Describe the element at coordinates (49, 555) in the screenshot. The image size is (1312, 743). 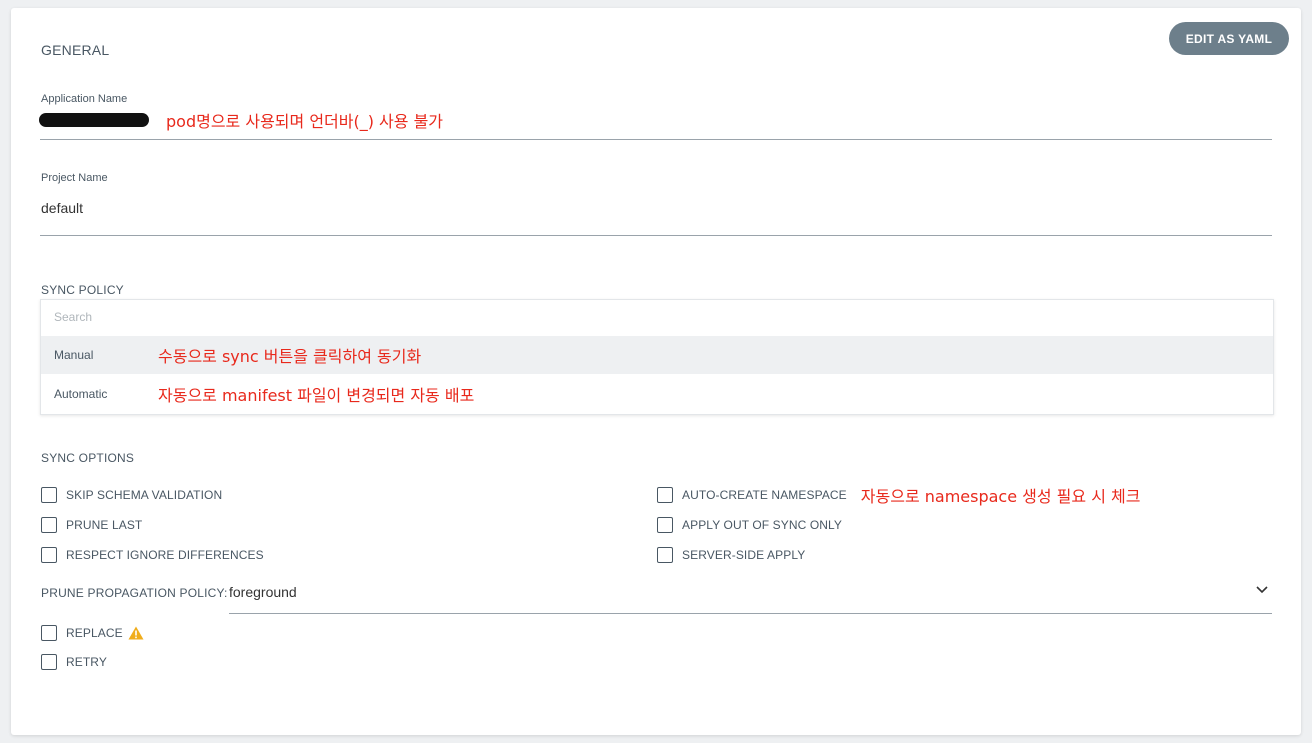
I see `respect-ignore-differences-checkbox` at that location.